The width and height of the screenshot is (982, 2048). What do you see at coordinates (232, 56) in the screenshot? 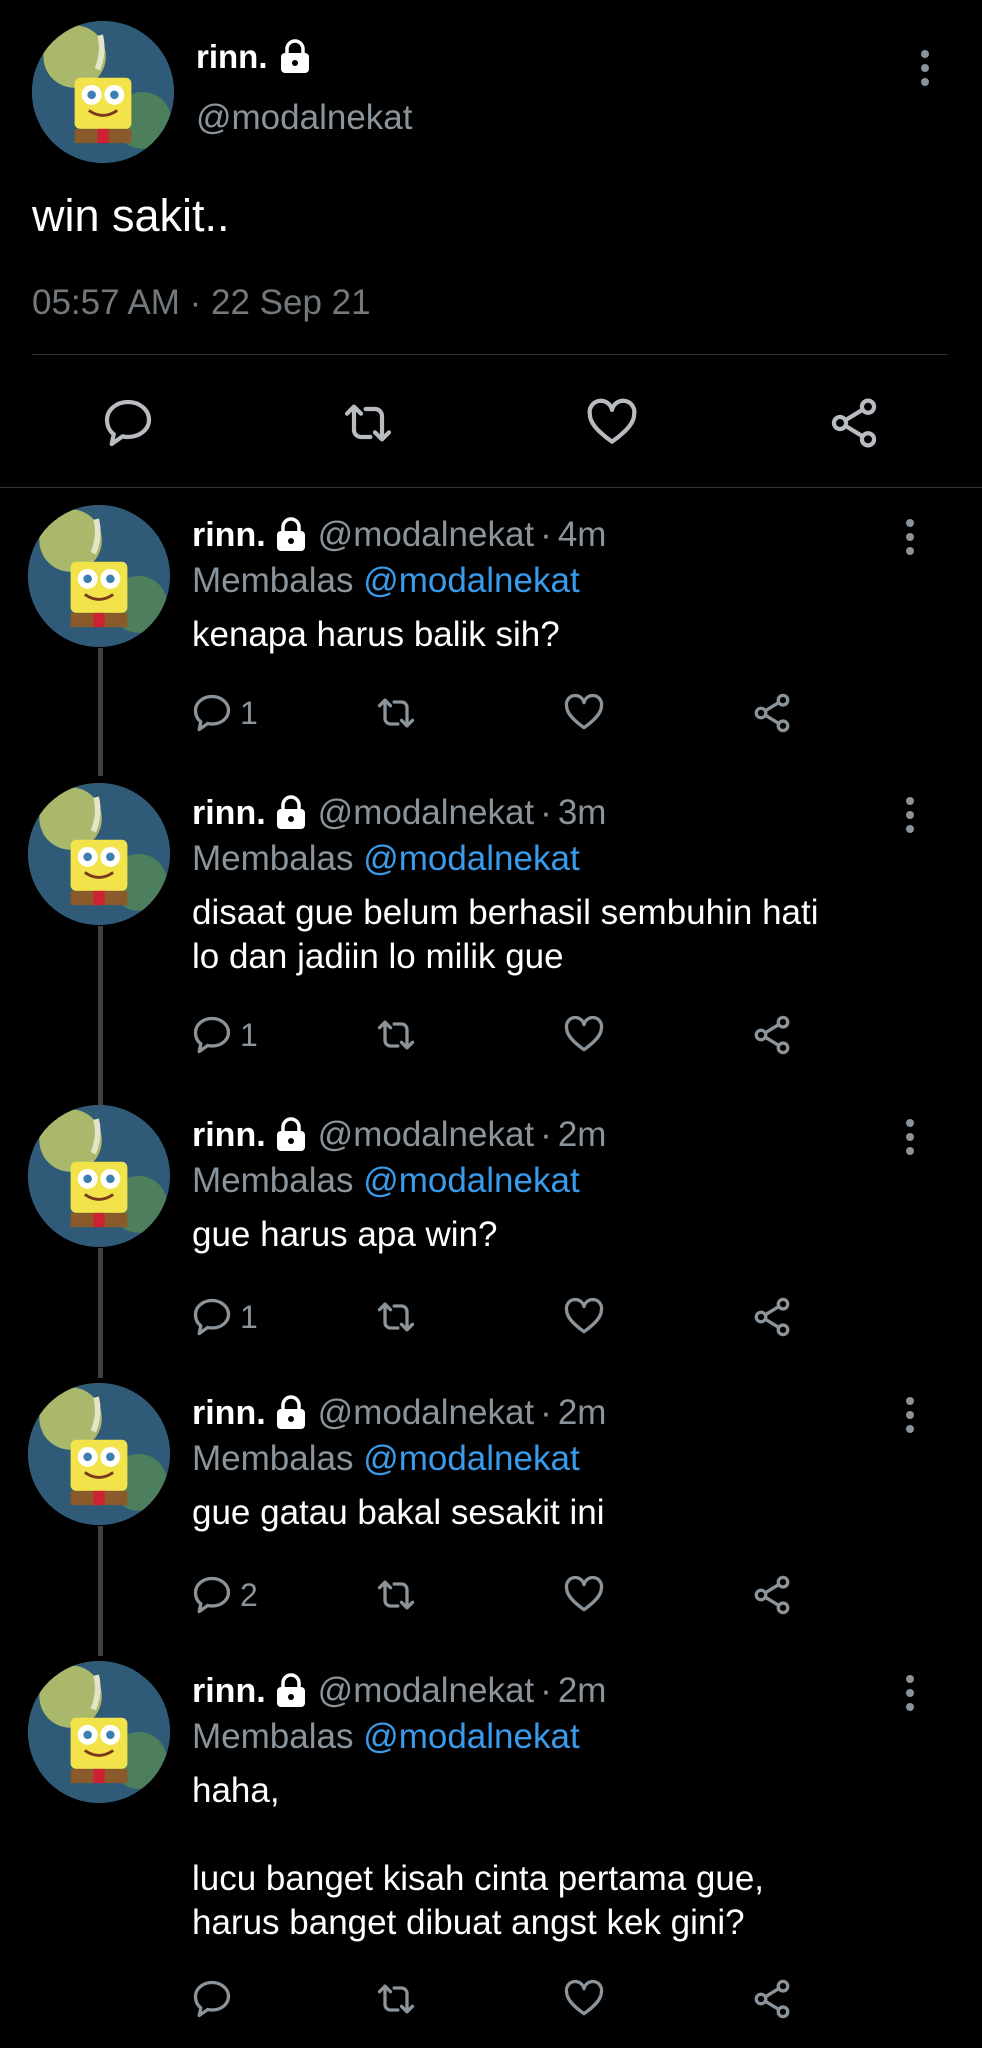
I see `display-name-text: rinn.` at bounding box center [232, 56].